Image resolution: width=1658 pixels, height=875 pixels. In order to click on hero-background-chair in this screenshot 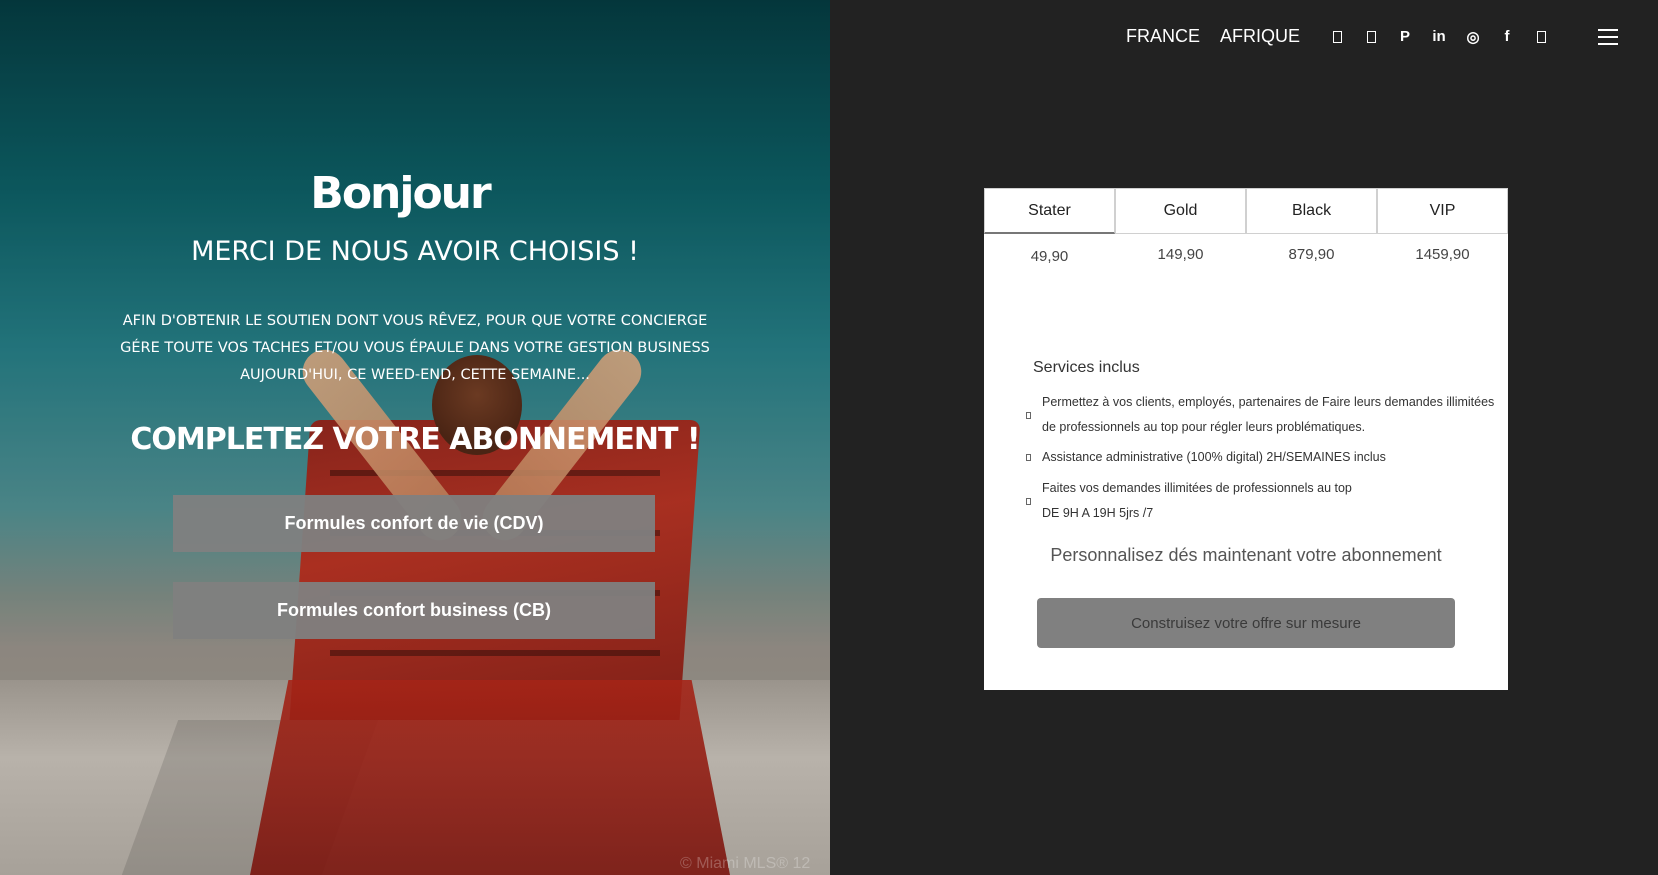, I will do `click(495, 570)`.